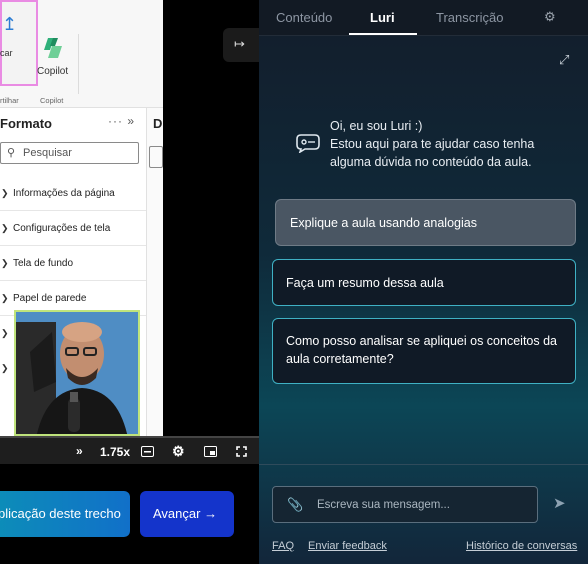 The width and height of the screenshot is (588, 564). I want to click on picture-in-picture-icon, so click(210, 453).